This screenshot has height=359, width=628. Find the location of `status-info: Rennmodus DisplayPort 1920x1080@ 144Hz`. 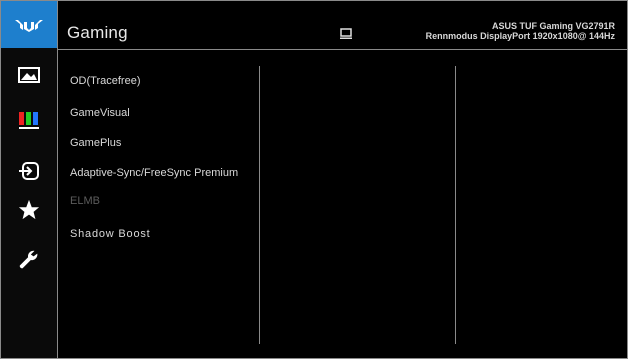

status-info: Rennmodus DisplayPort 1920x1080@ 144Hz is located at coordinates (520, 36).